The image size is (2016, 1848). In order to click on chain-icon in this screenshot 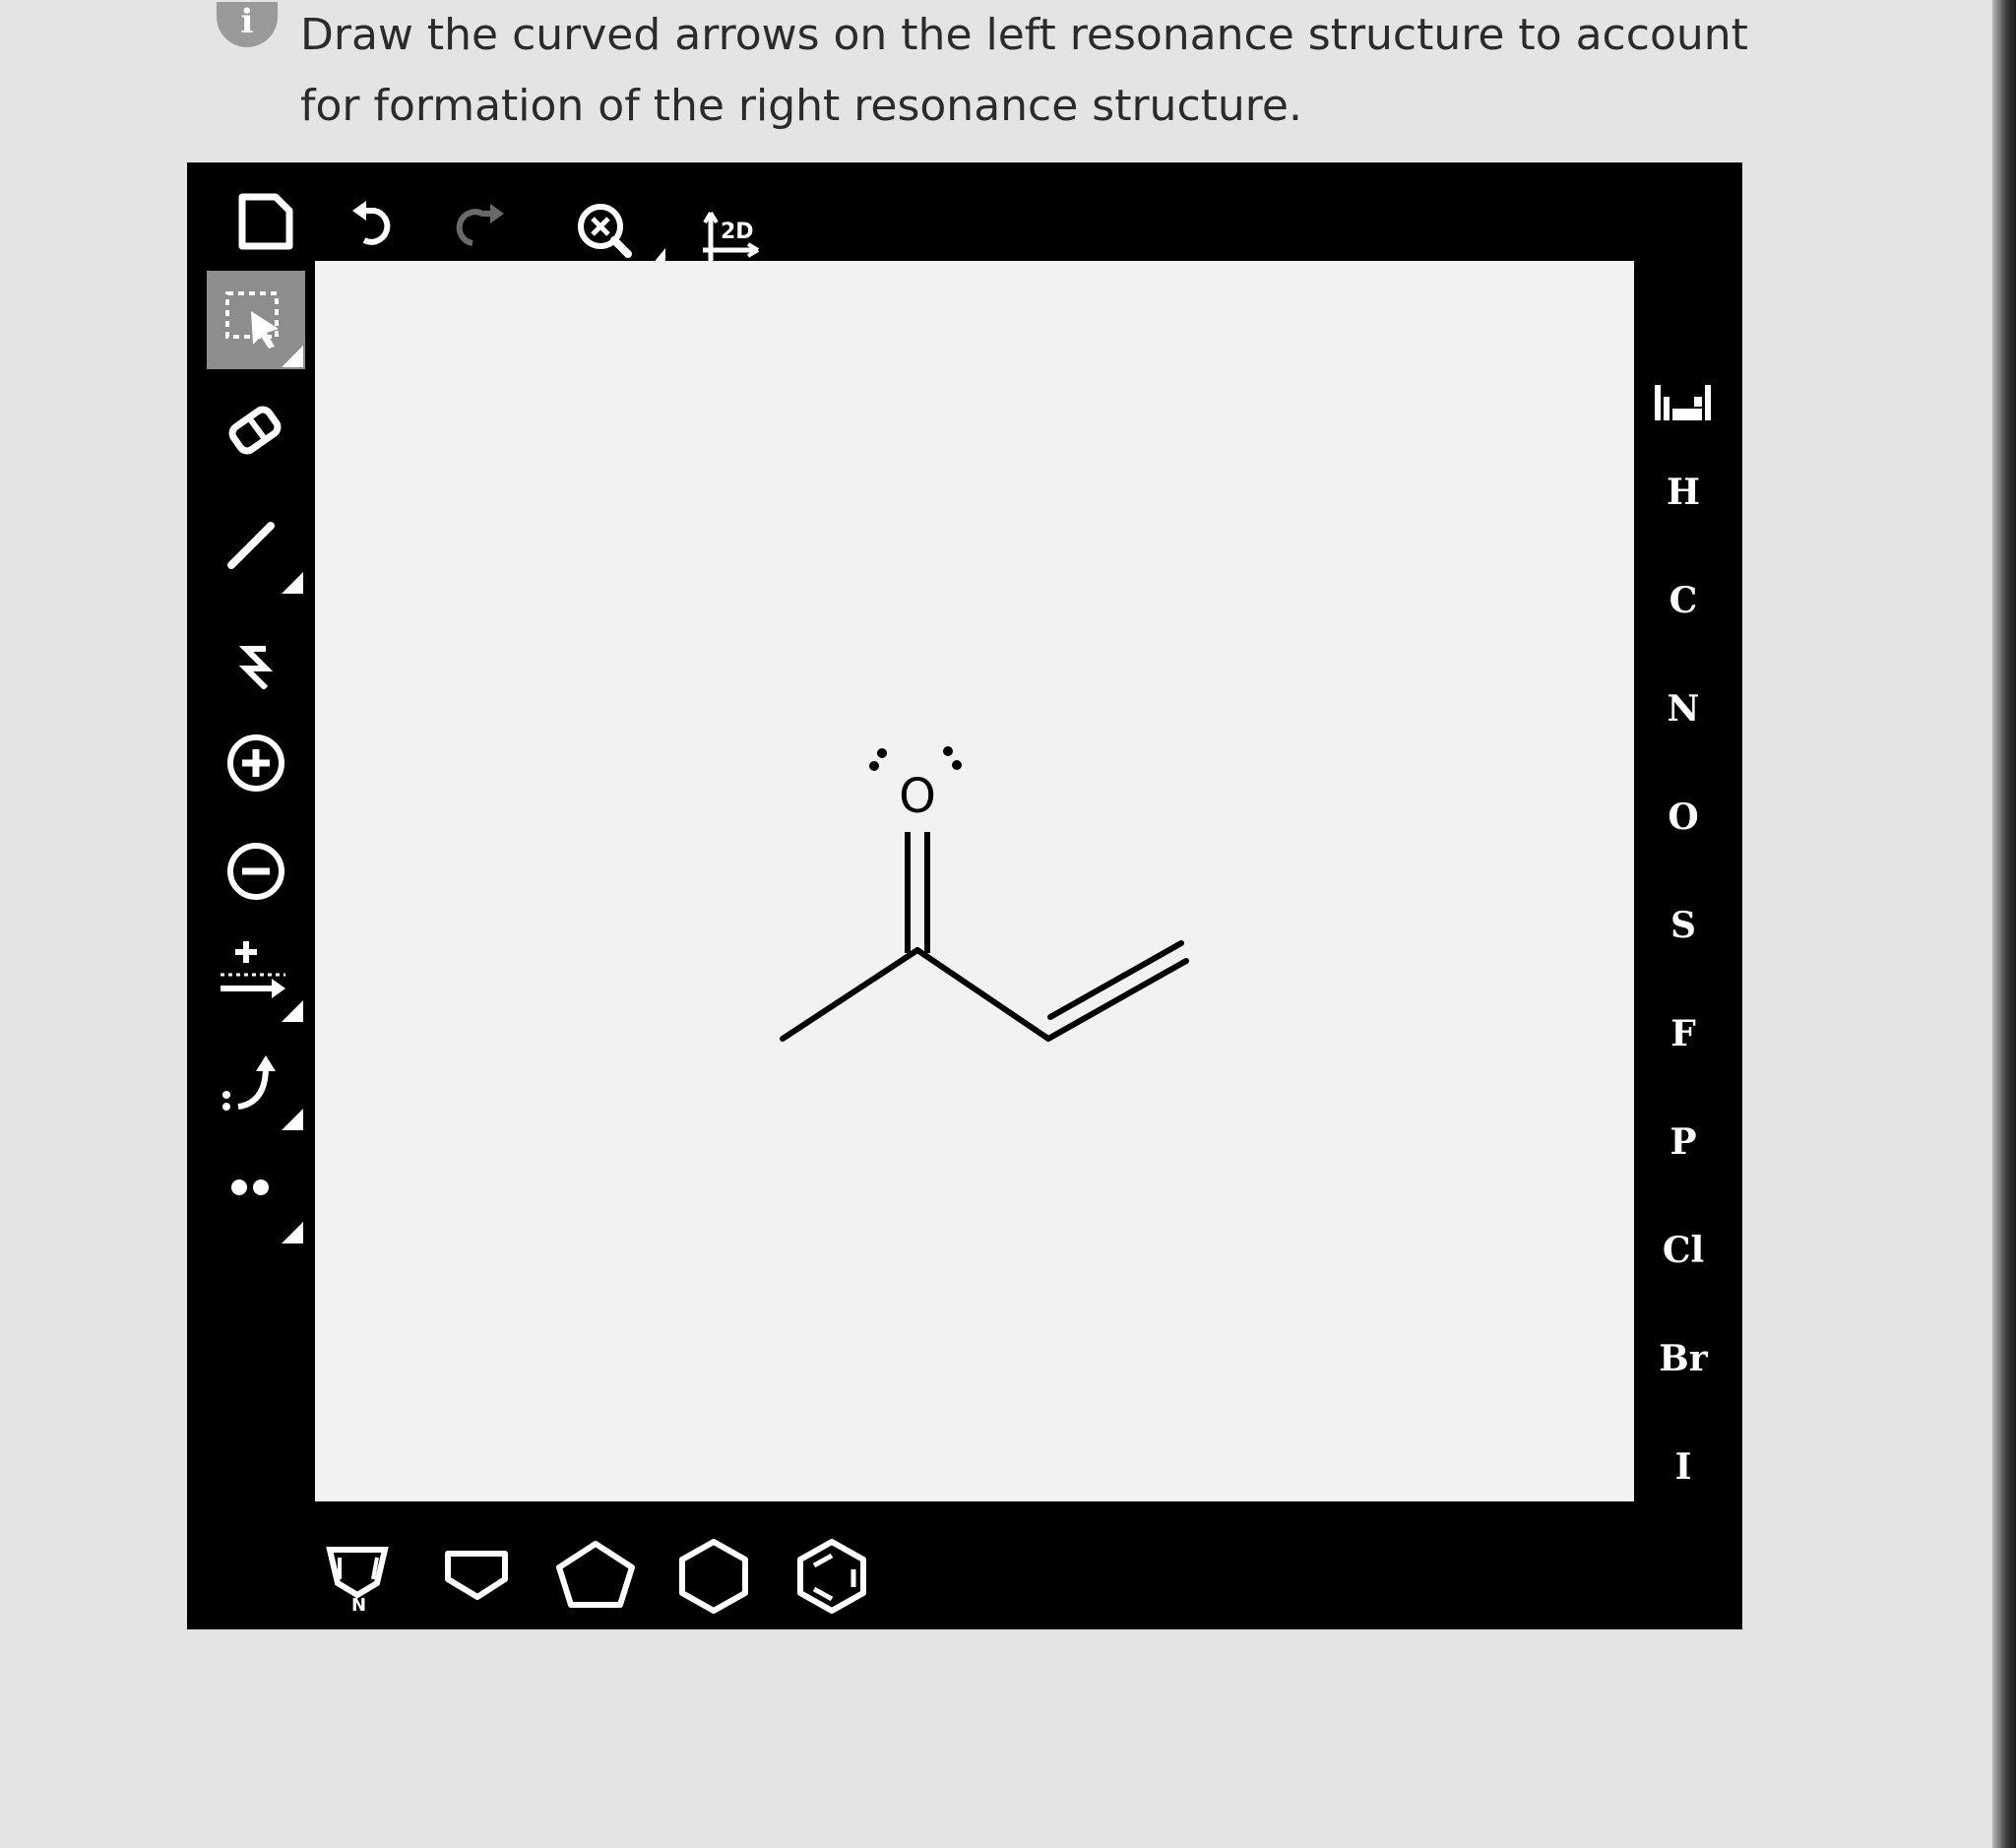, I will do `click(256, 654)`.